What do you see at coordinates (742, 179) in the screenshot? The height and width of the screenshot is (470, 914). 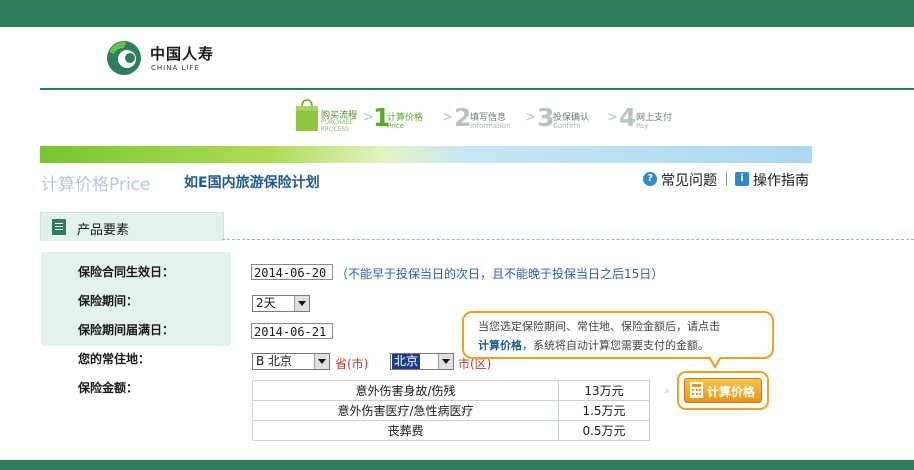 I see `info-icon: i` at bounding box center [742, 179].